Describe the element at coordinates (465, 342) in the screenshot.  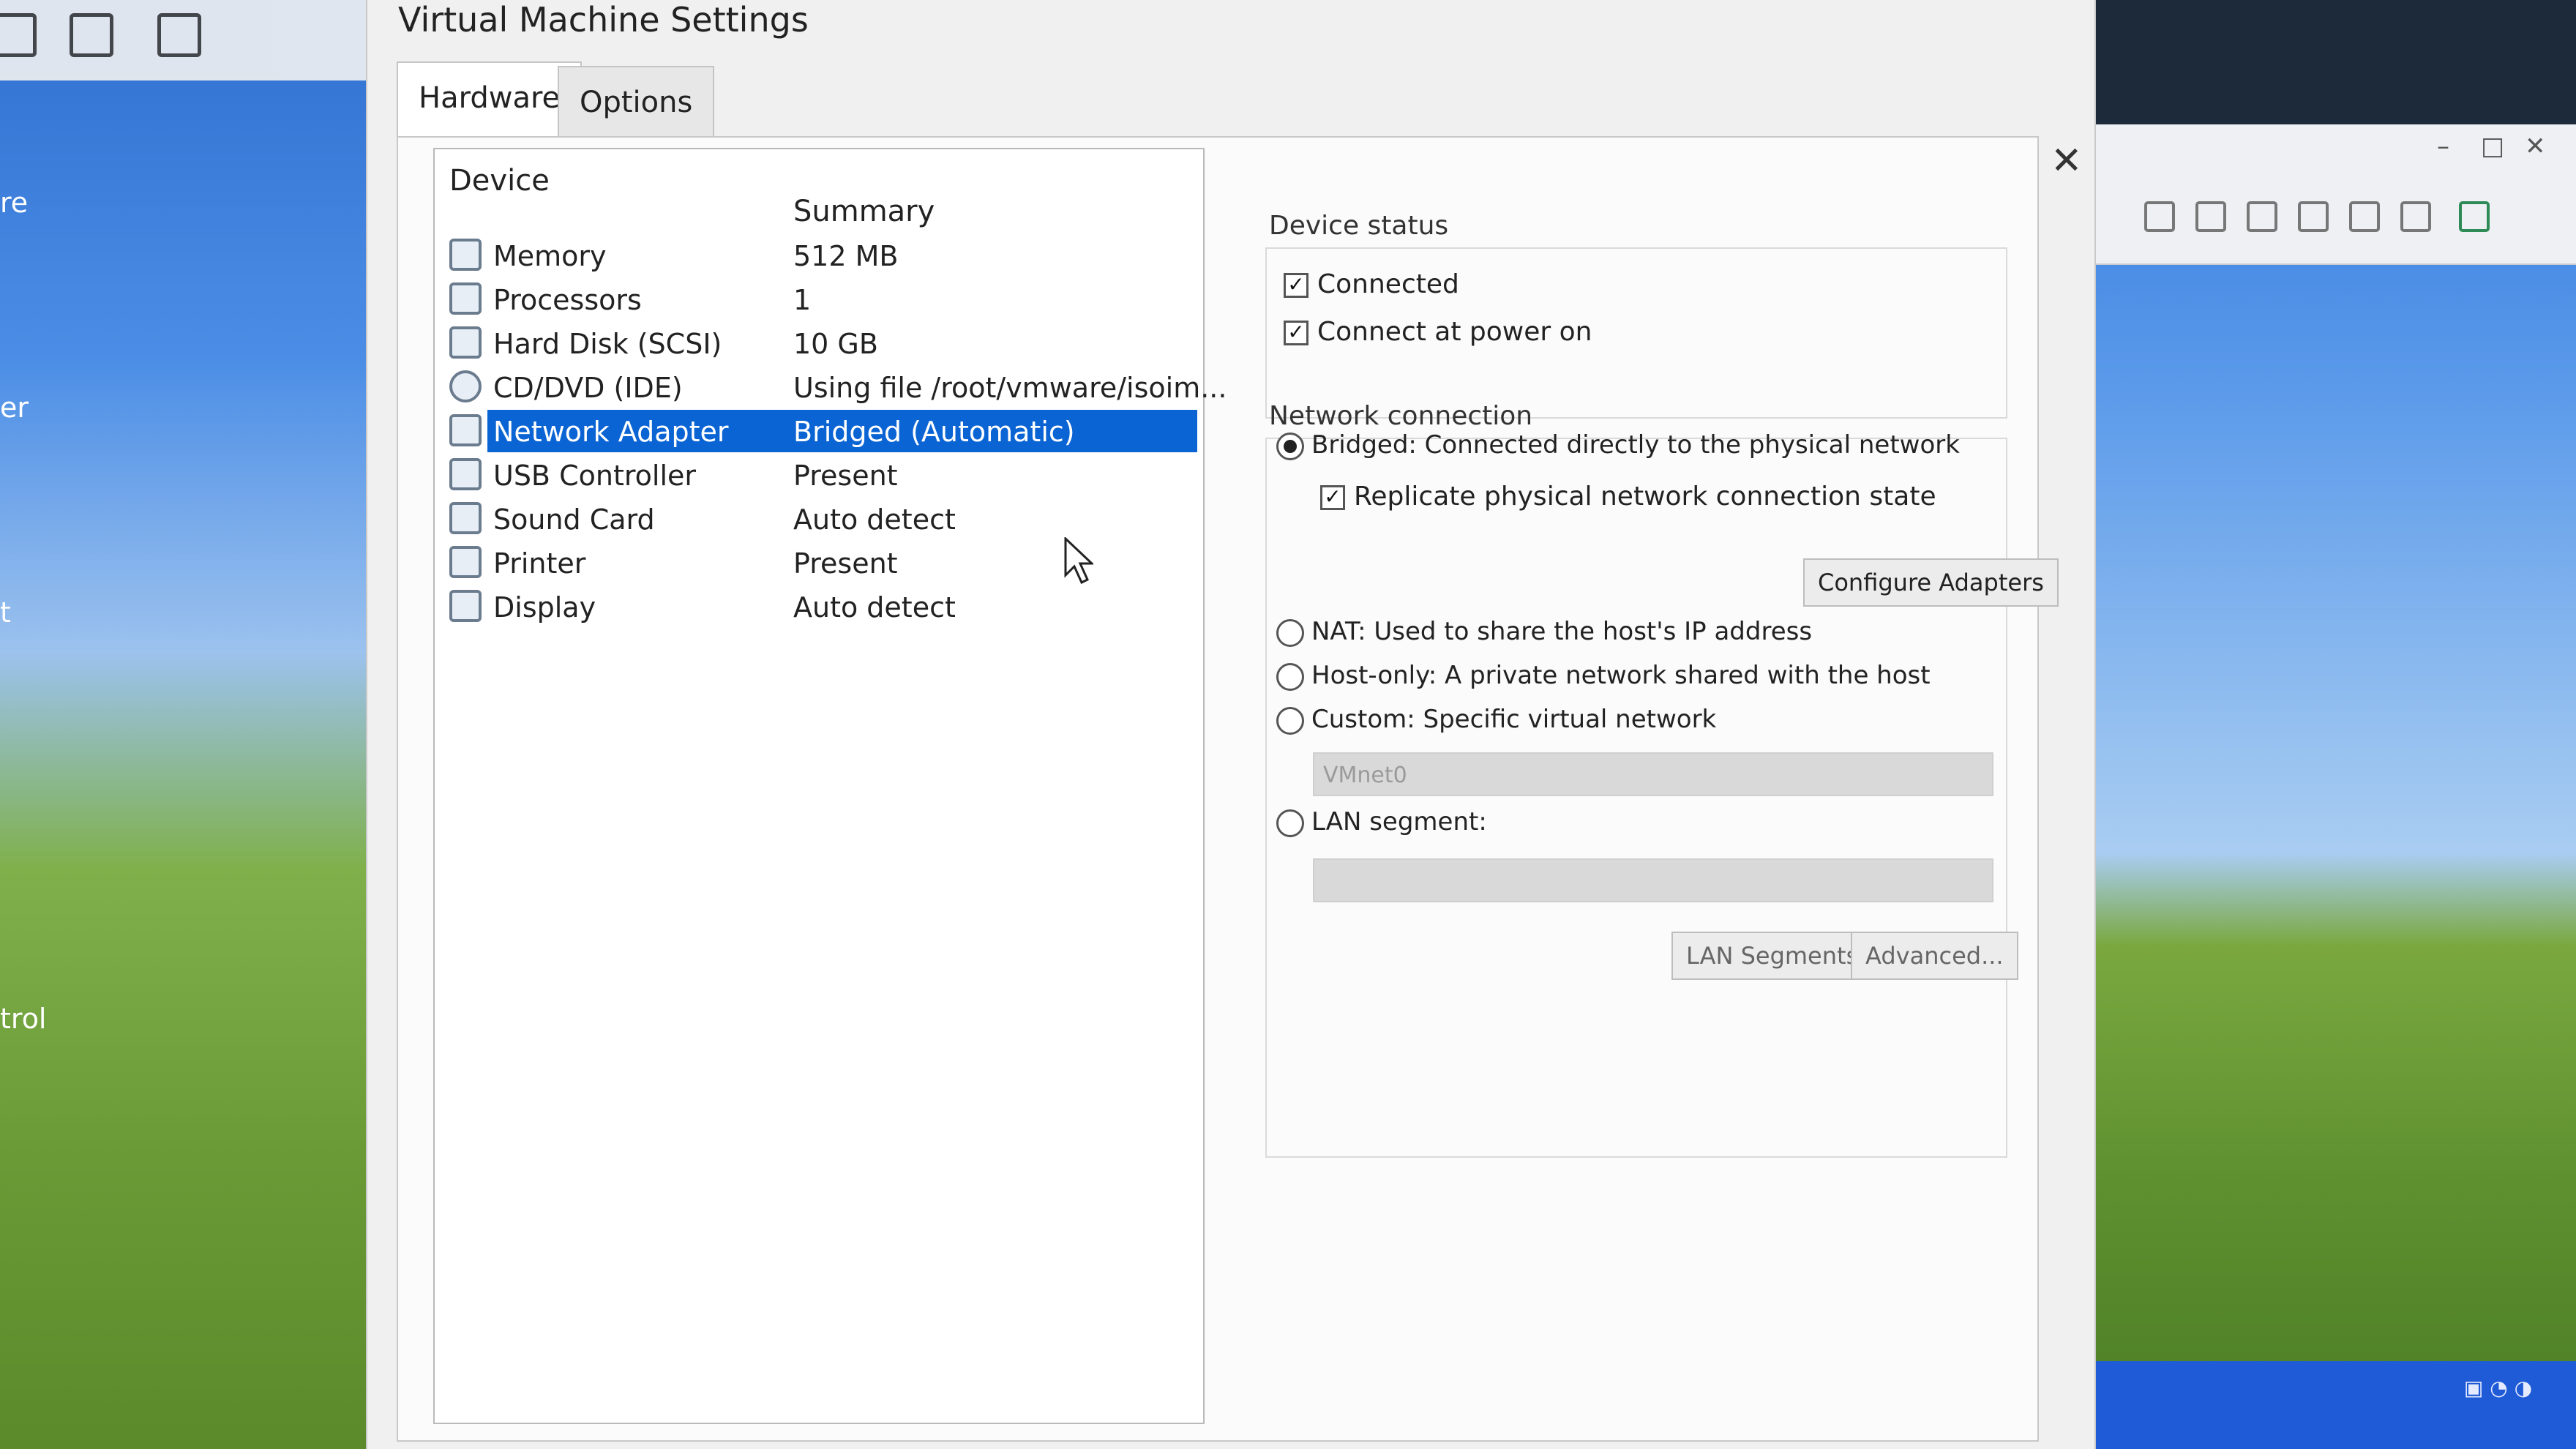
I see `hard-disk-icon` at that location.